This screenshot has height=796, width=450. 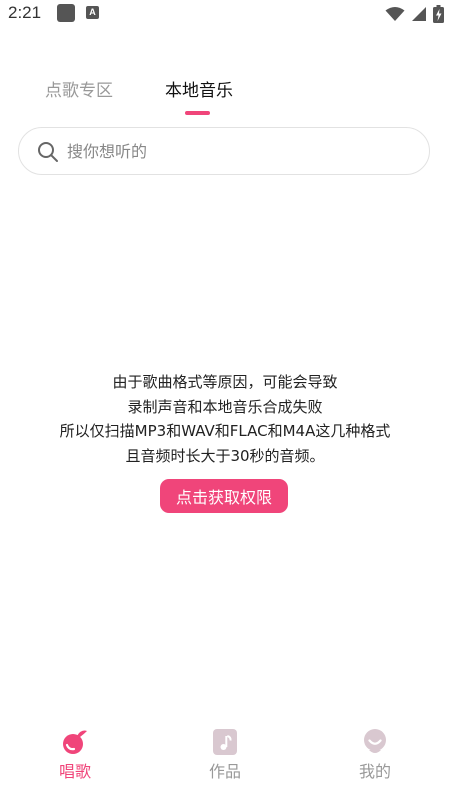 I want to click on nav-item-works: 作品, so click(x=225, y=755).